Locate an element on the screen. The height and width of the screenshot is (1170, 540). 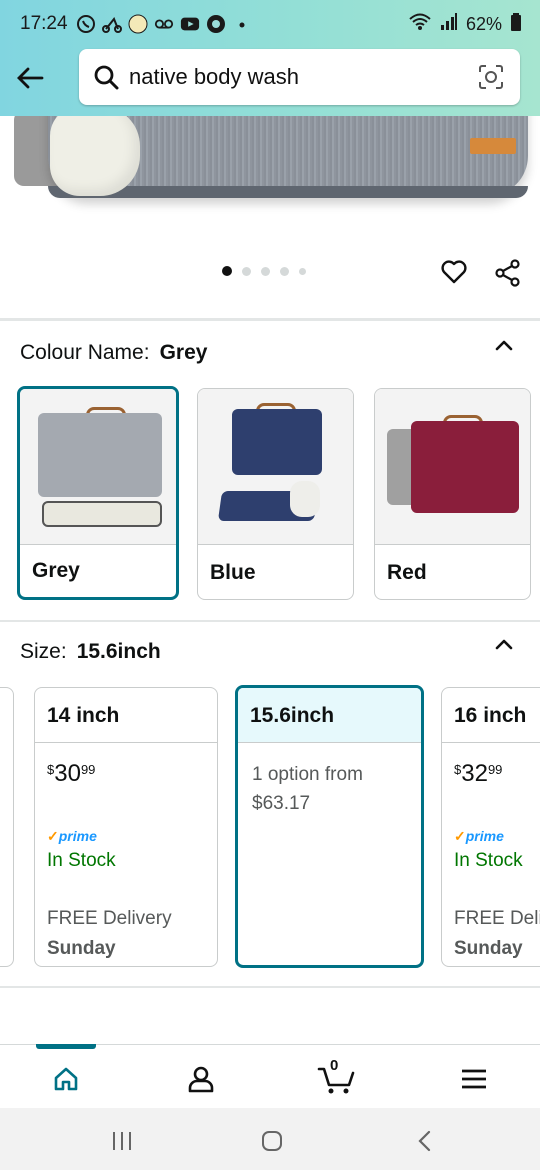
nav-account is located at coordinates (201, 1079).